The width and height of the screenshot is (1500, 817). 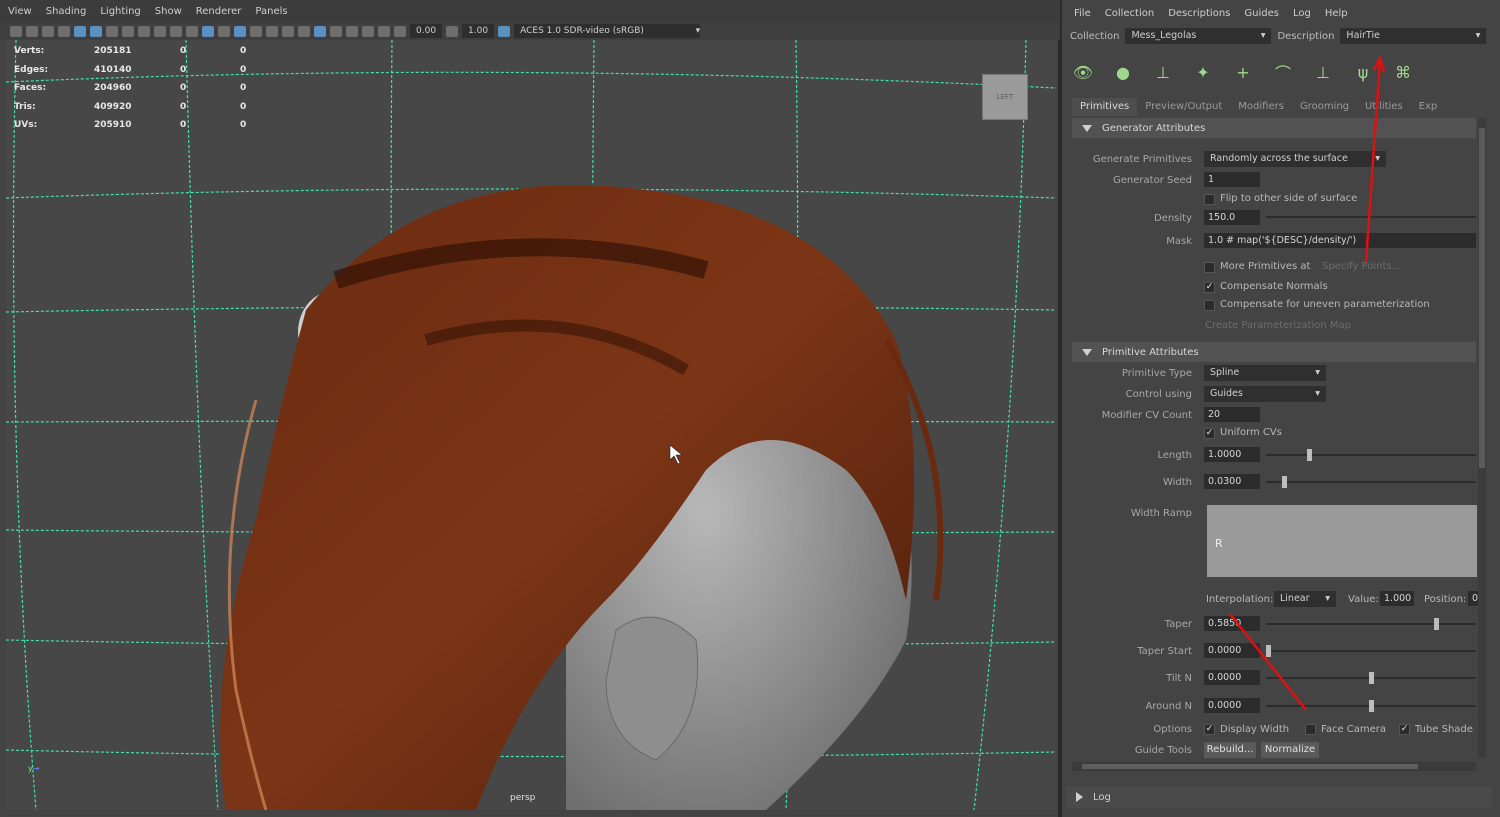 What do you see at coordinates (1278, 325) in the screenshot?
I see `create-parameterization-map-button: Create Parameterization Map` at bounding box center [1278, 325].